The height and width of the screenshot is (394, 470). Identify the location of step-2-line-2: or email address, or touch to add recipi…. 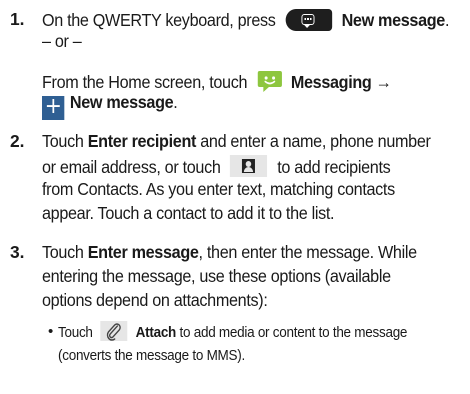
(216, 166).